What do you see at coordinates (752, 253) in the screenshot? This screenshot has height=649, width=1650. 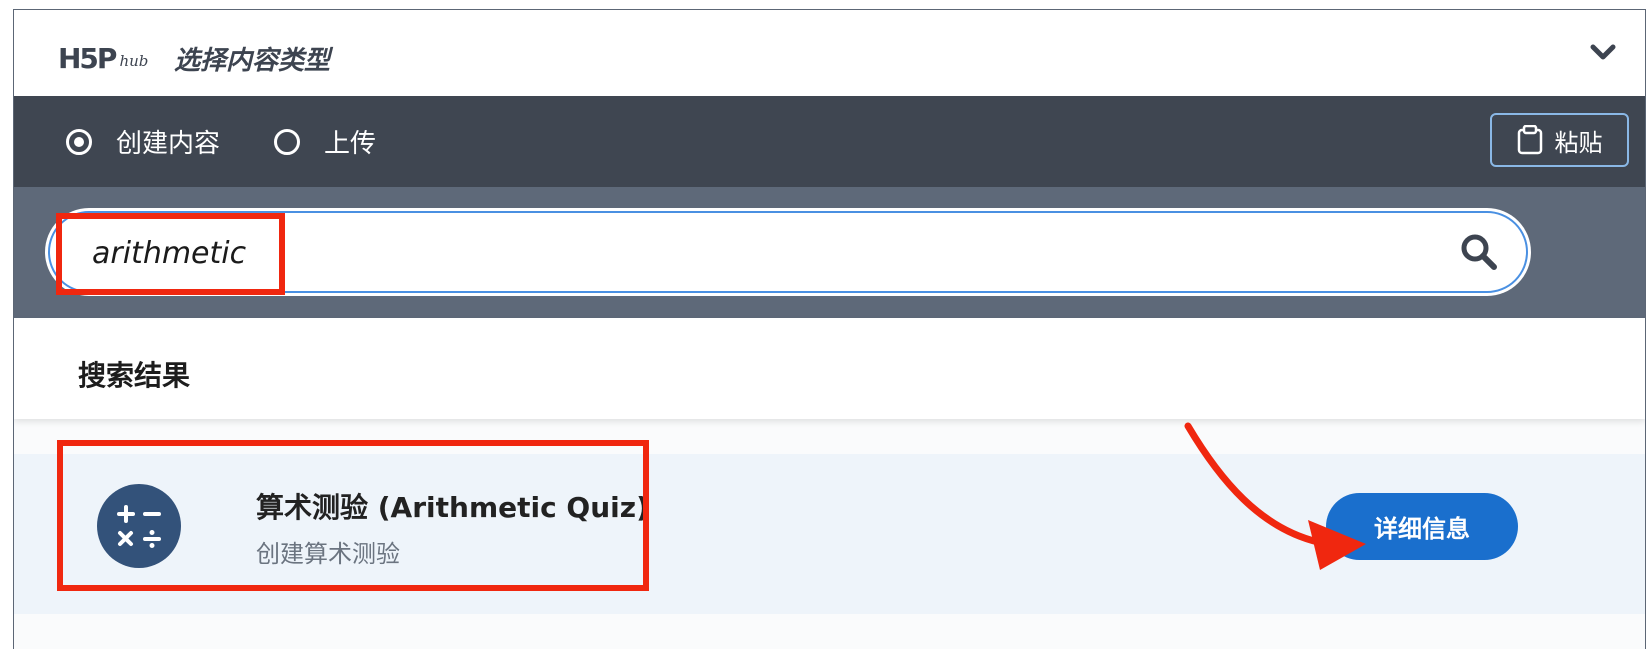 I see `search-input` at bounding box center [752, 253].